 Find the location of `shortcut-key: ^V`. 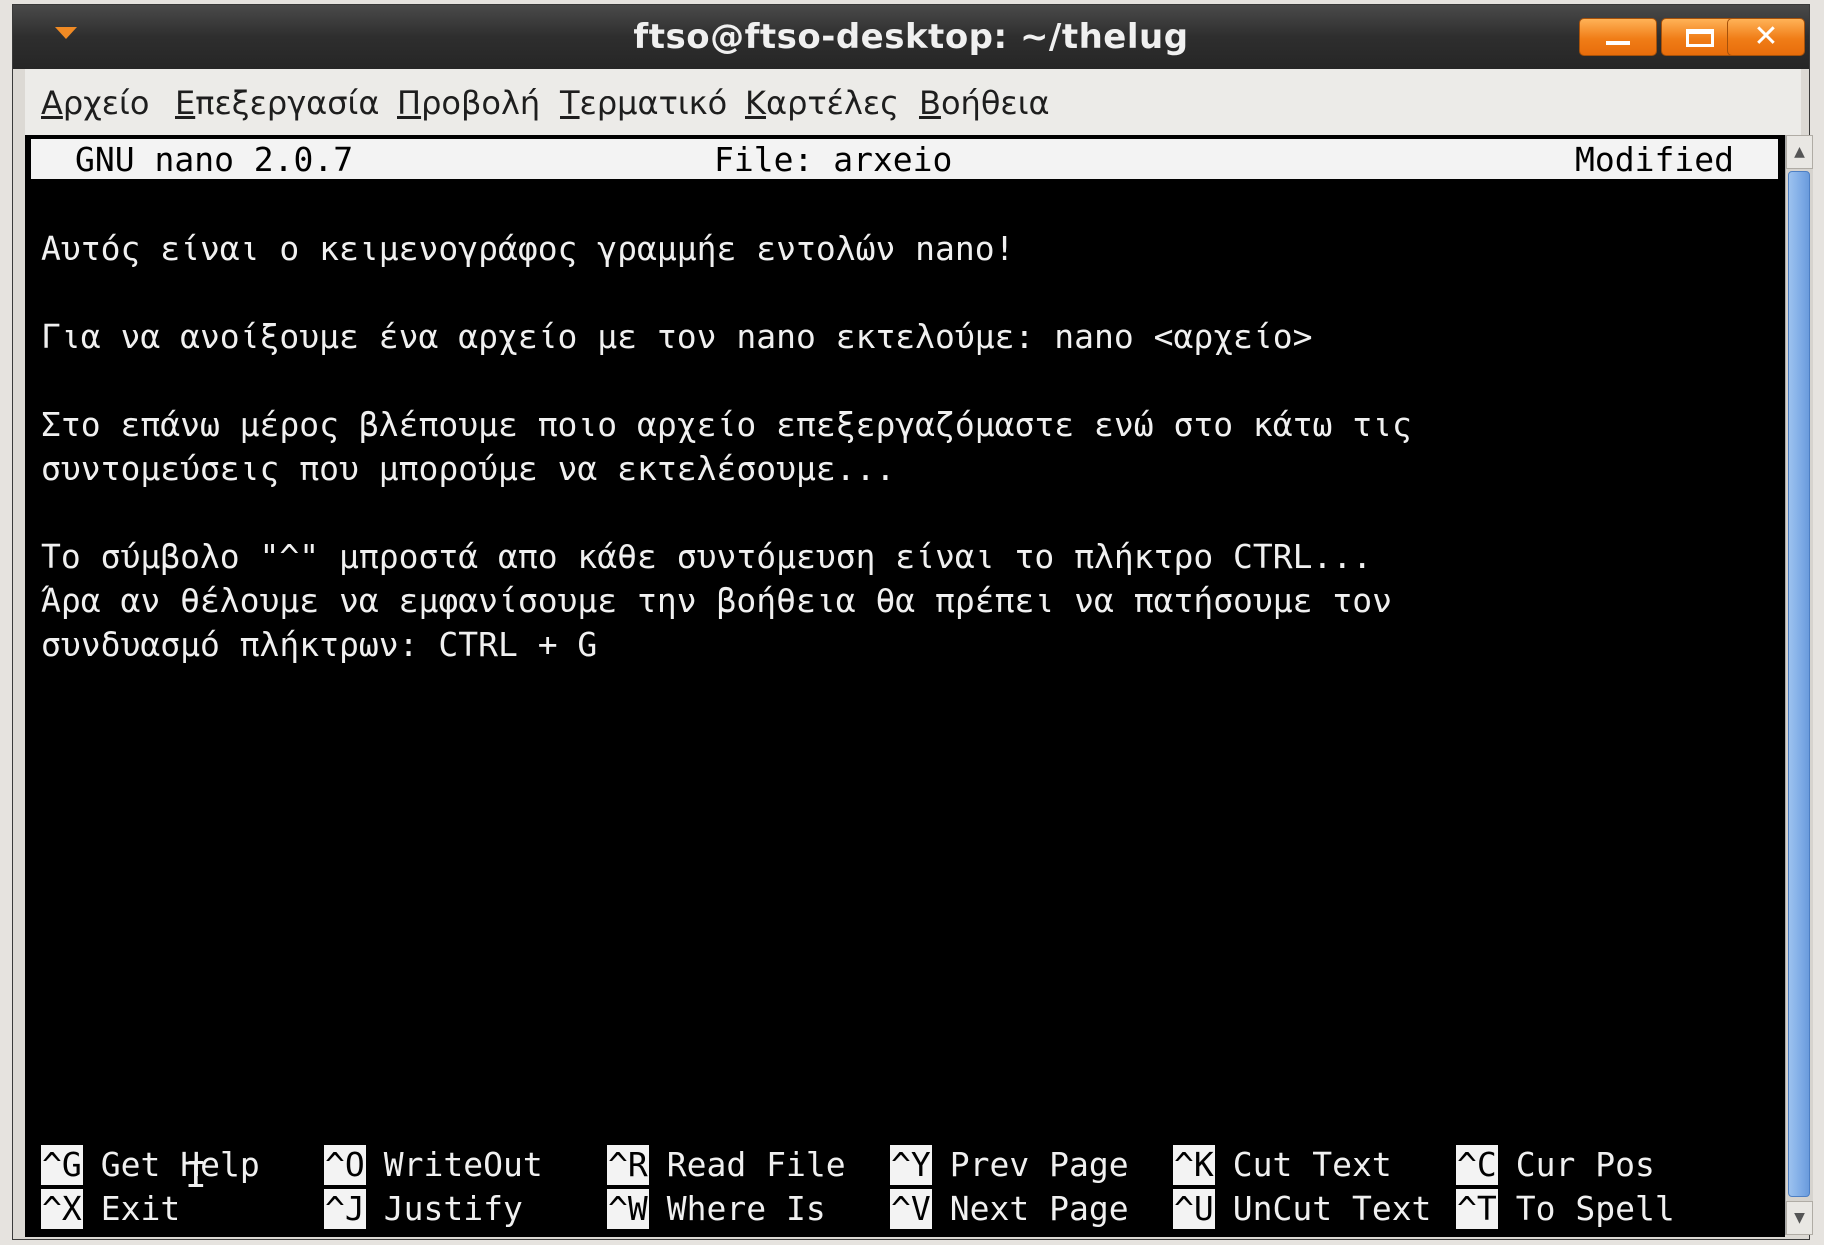

shortcut-key: ^V is located at coordinates (911, 1209).